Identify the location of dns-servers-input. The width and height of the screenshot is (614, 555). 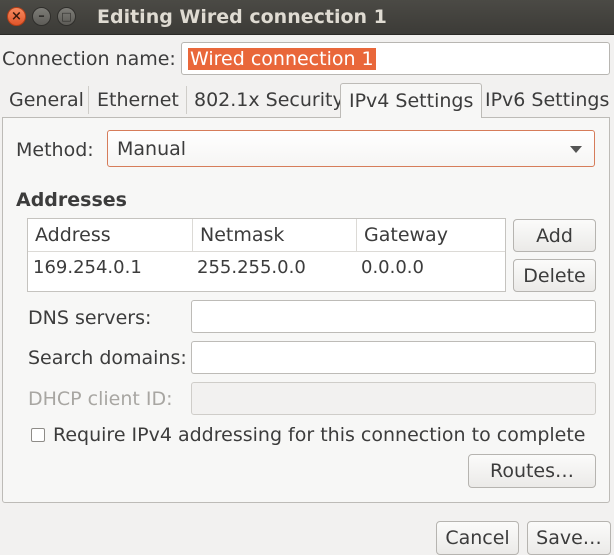
(393, 316).